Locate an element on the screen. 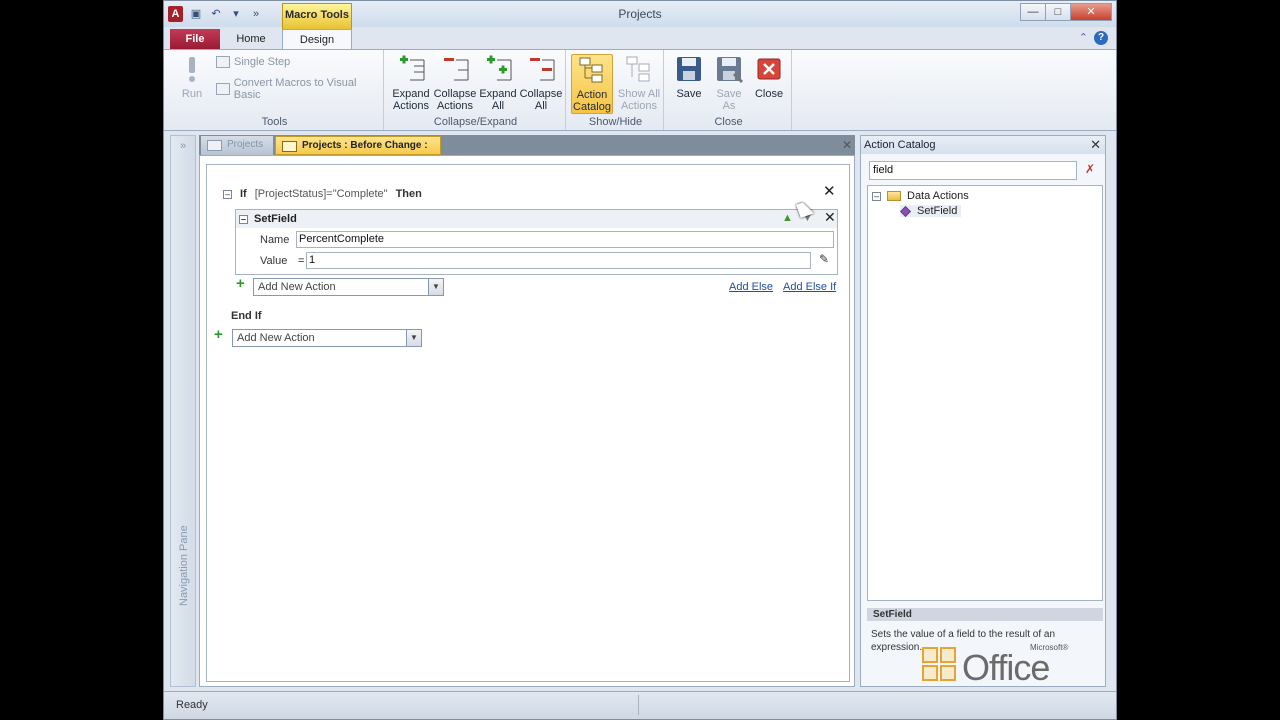  minimize-ribbon-icon: ⌃ is located at coordinates (1083, 38).